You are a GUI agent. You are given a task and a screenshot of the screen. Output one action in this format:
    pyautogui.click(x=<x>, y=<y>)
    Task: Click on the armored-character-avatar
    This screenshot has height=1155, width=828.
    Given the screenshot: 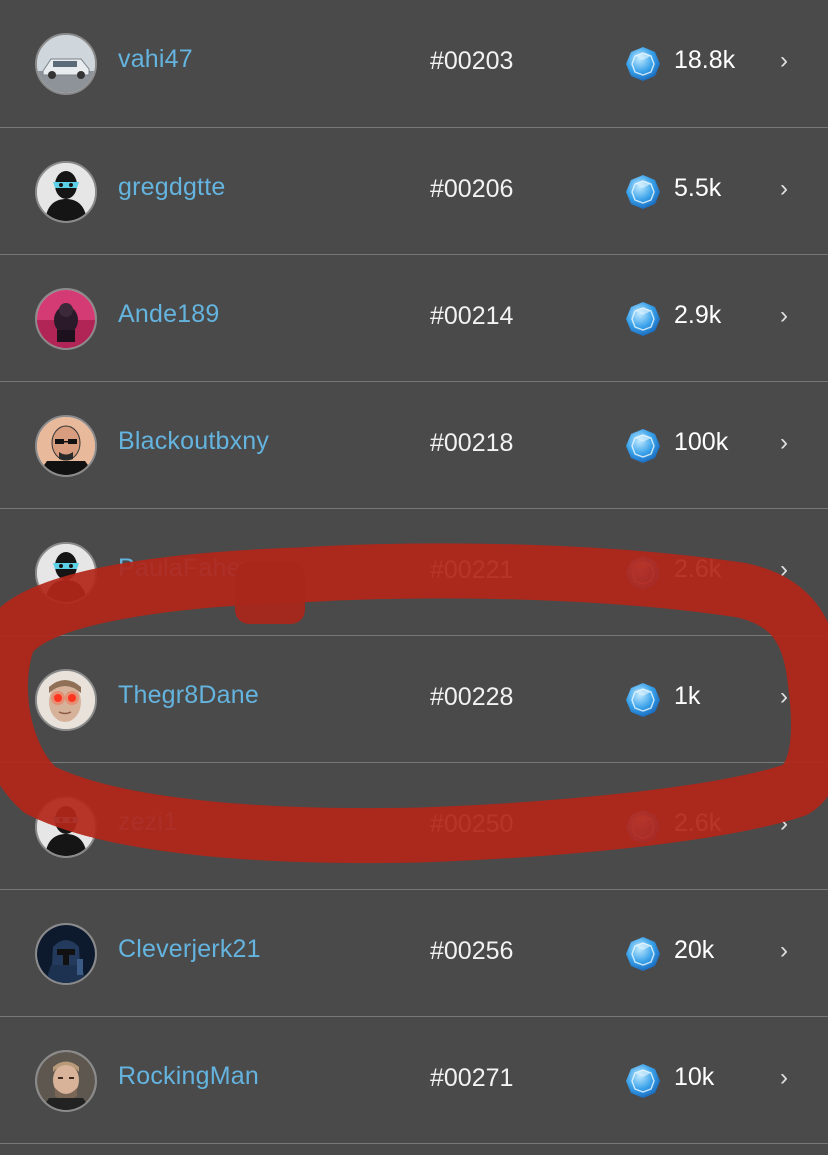 What is the action you would take?
    pyautogui.click(x=66, y=954)
    